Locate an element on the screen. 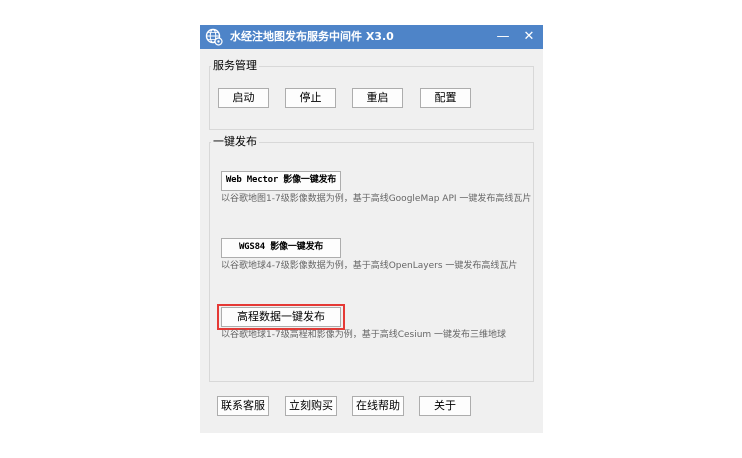 The image size is (742, 458). minimize-button: — is located at coordinates (503, 37).